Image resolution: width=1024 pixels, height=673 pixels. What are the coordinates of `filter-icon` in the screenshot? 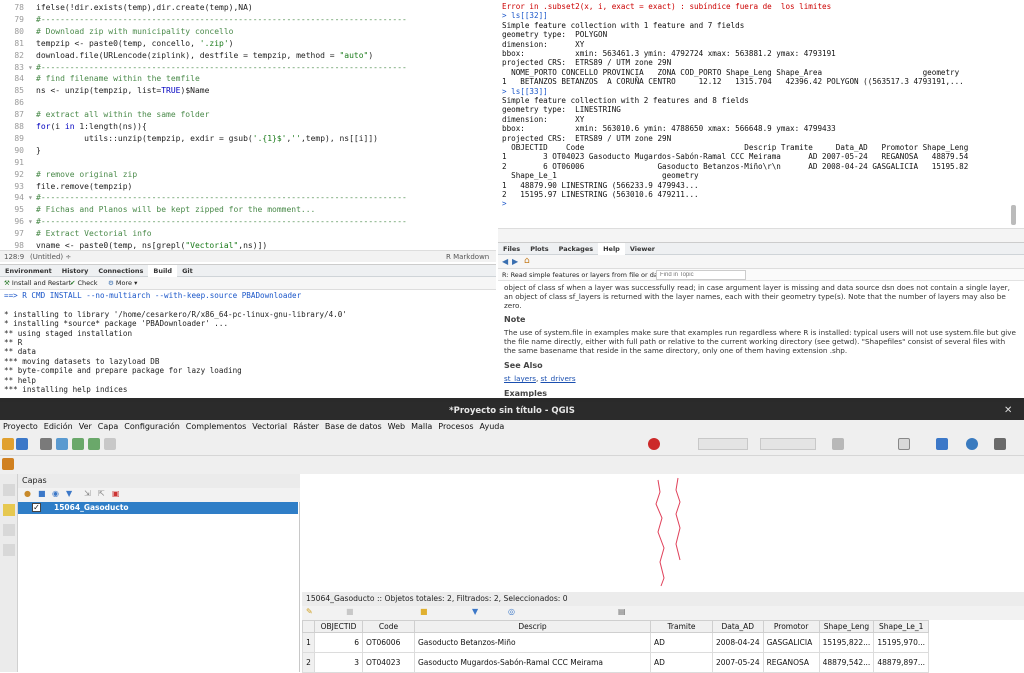 It's located at (942, 444).